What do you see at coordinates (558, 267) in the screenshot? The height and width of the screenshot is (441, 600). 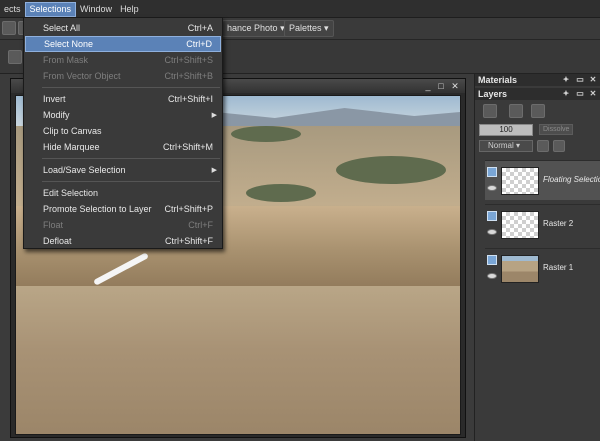 I see `layer-name: Raster 1` at bounding box center [558, 267].